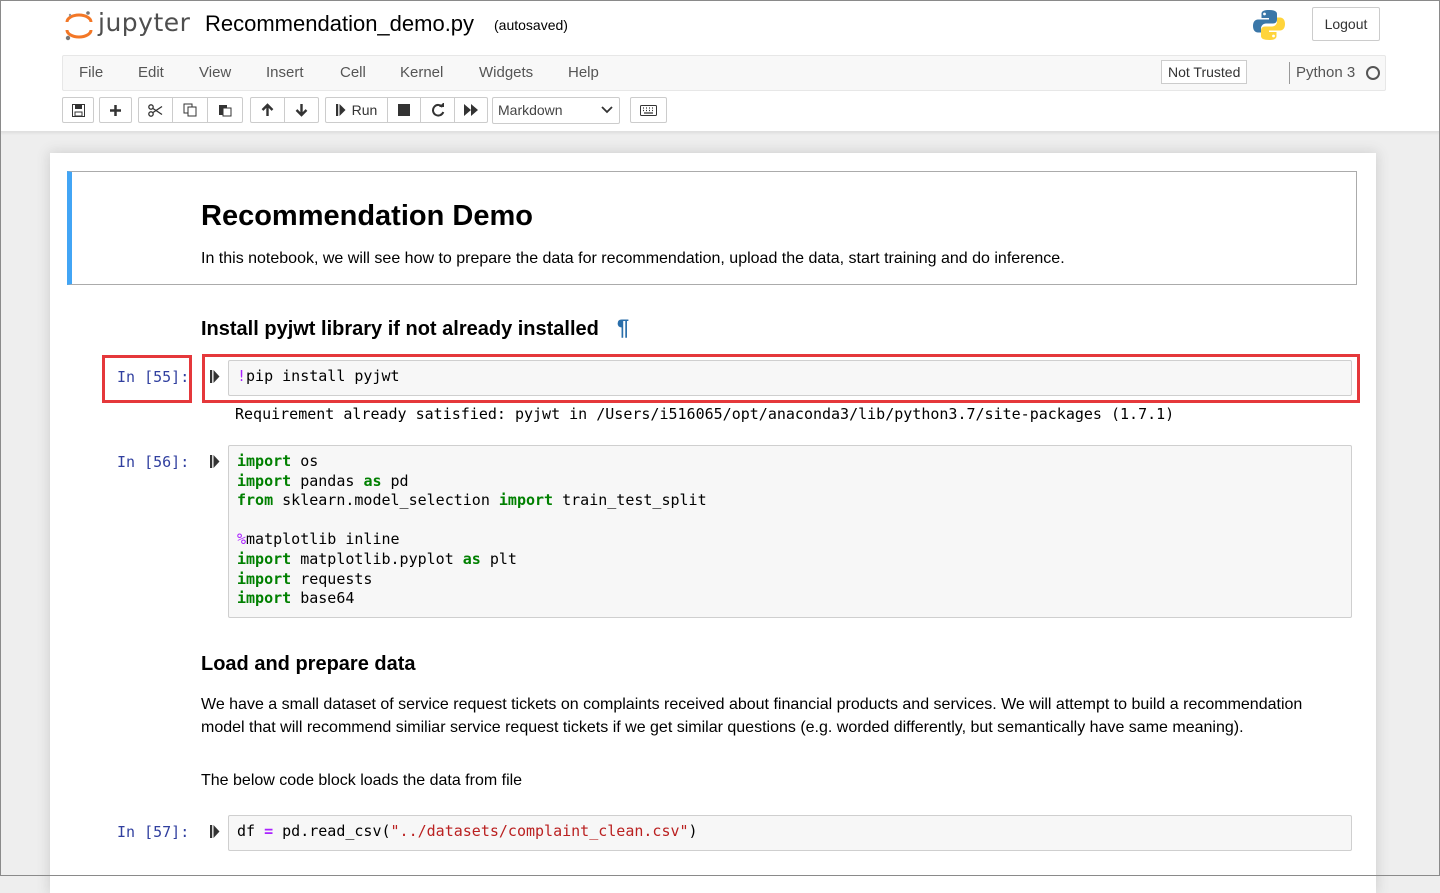  What do you see at coordinates (147, 379) in the screenshot?
I see `prompt-highlight-box` at bounding box center [147, 379].